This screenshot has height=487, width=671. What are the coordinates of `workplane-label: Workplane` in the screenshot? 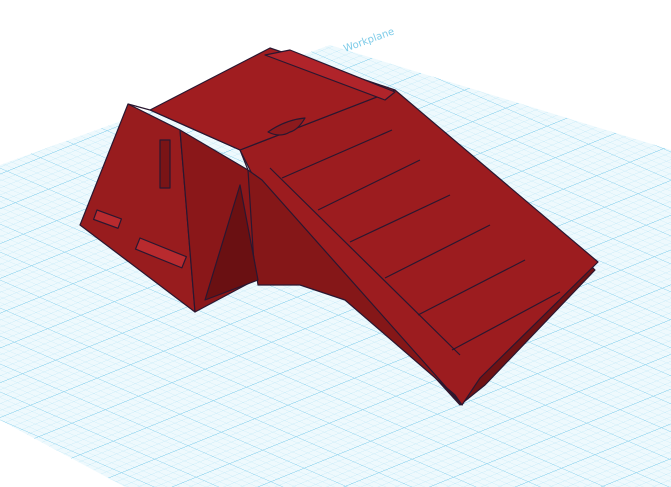 It's located at (369, 40).